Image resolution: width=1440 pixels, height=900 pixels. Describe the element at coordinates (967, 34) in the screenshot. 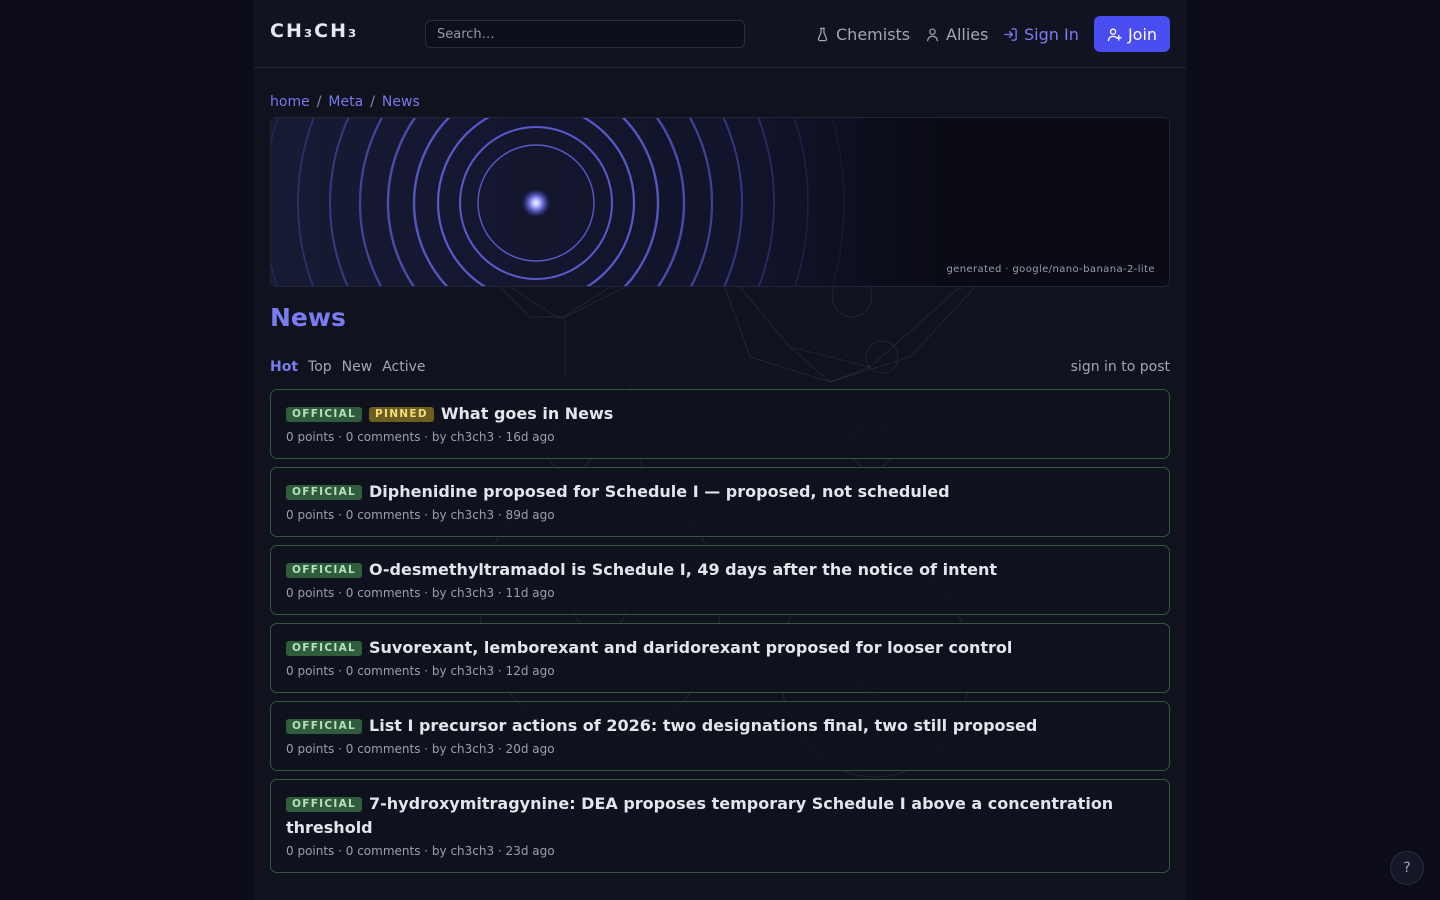

I see `nav-allies-label: Allies` at that location.